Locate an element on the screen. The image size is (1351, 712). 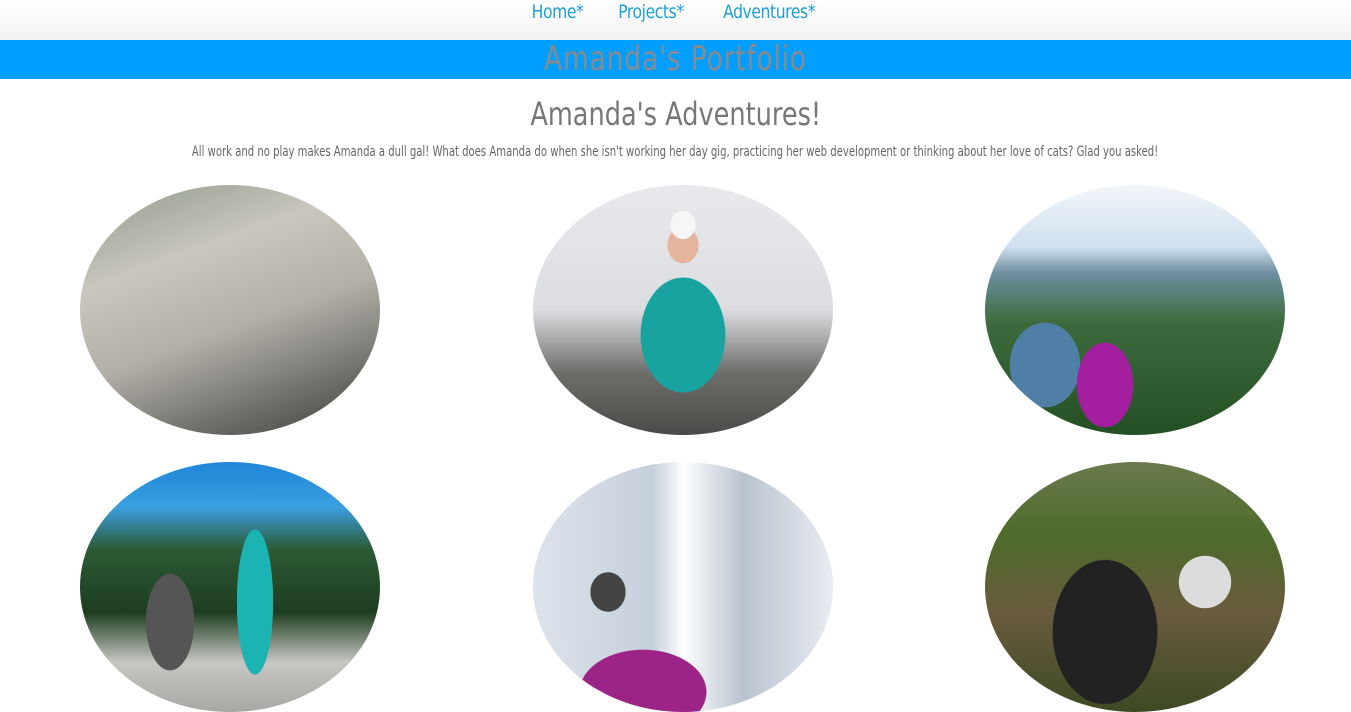
summit-portrait-photo is located at coordinates (683, 310).